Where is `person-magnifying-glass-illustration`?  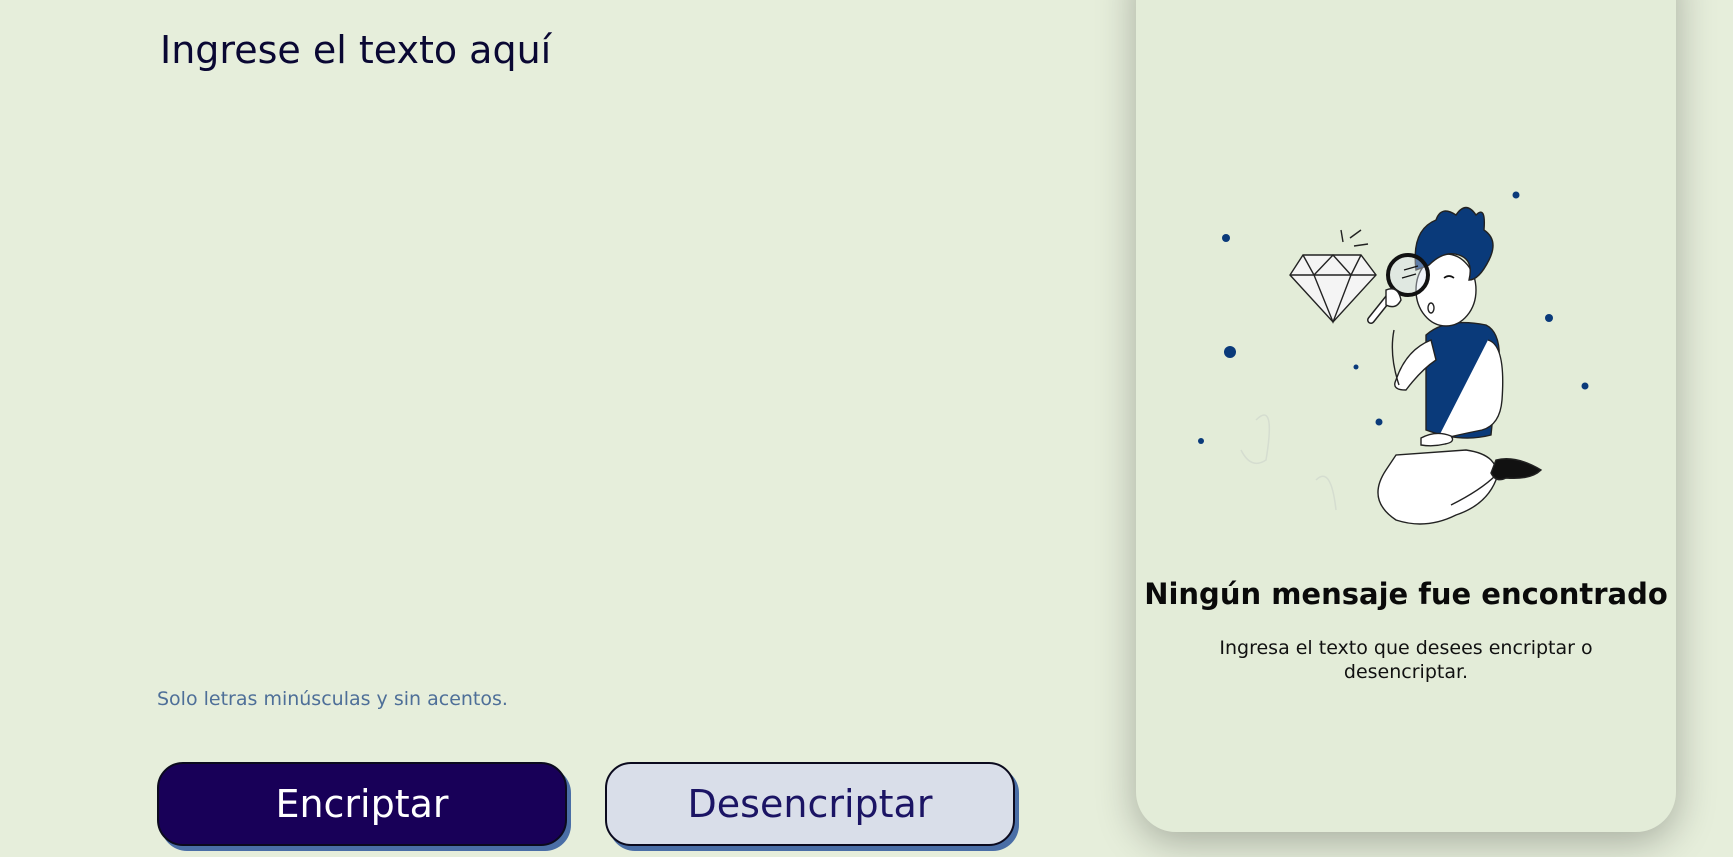 person-magnifying-glass-illustration is located at coordinates (1393, 358).